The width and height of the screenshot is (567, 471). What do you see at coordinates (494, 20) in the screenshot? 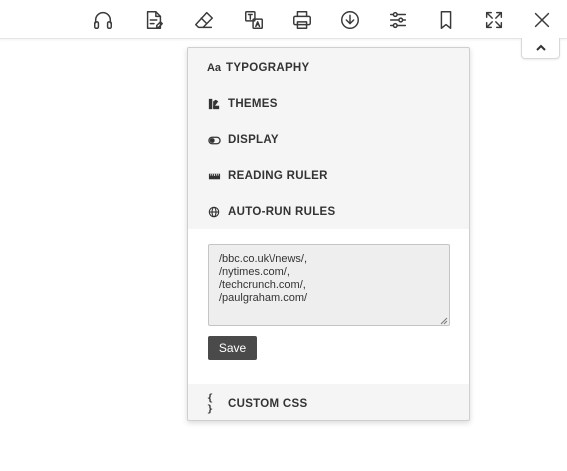
I see `fullscreen-icon` at bounding box center [494, 20].